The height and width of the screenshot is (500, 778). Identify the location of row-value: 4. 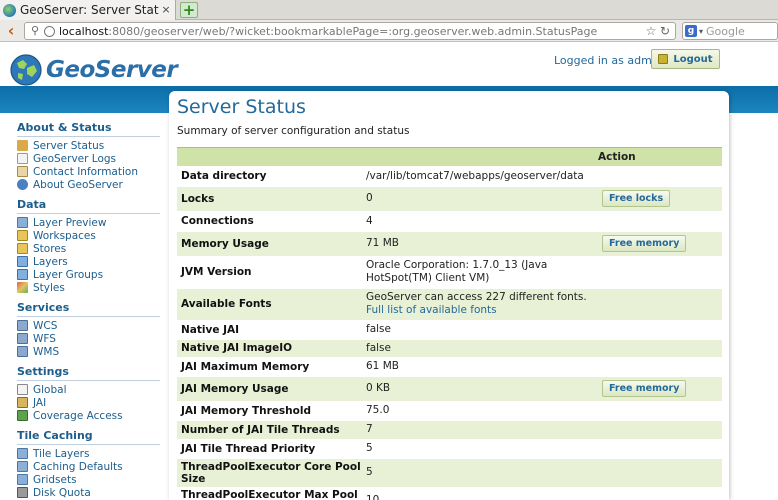
(369, 220).